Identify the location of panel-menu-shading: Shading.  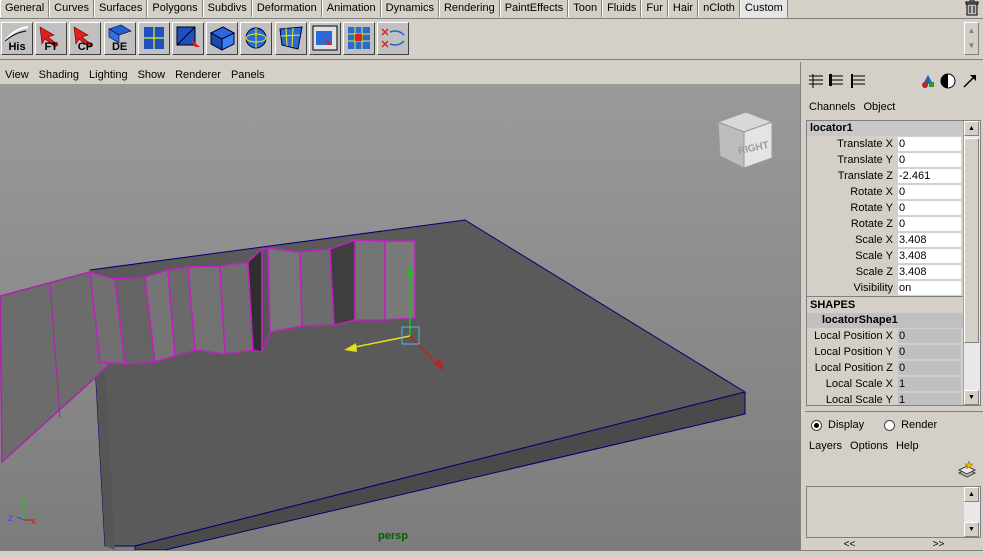
(59, 75).